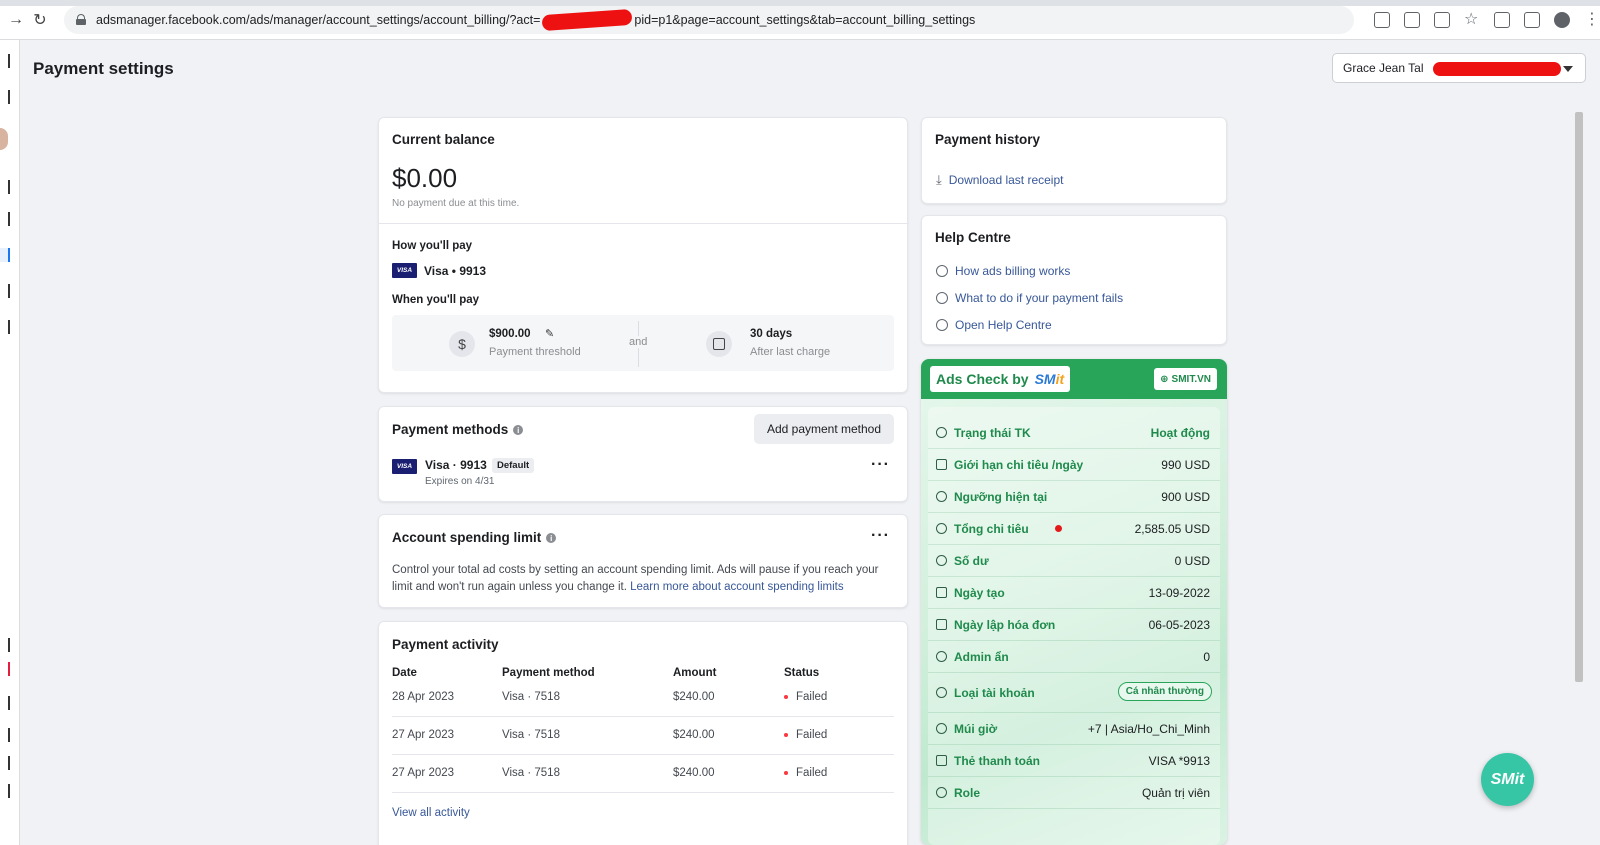  I want to click on gear-icon, so click(5, 645).